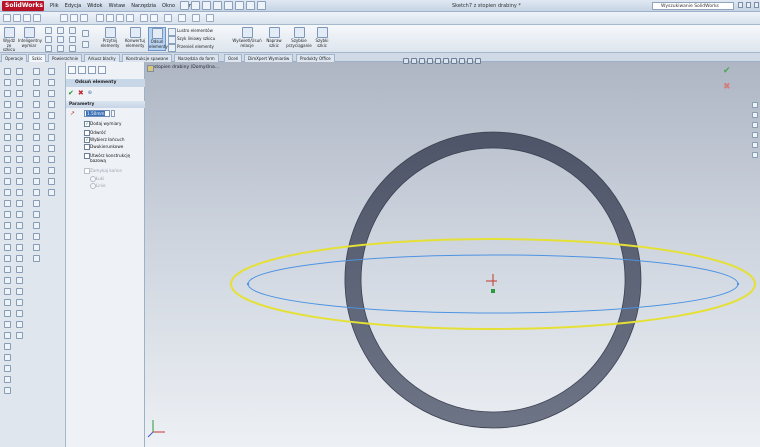 This screenshot has height=447, width=760. What do you see at coordinates (7, 247) in the screenshot?
I see `convert-tool-icon` at bounding box center [7, 247].